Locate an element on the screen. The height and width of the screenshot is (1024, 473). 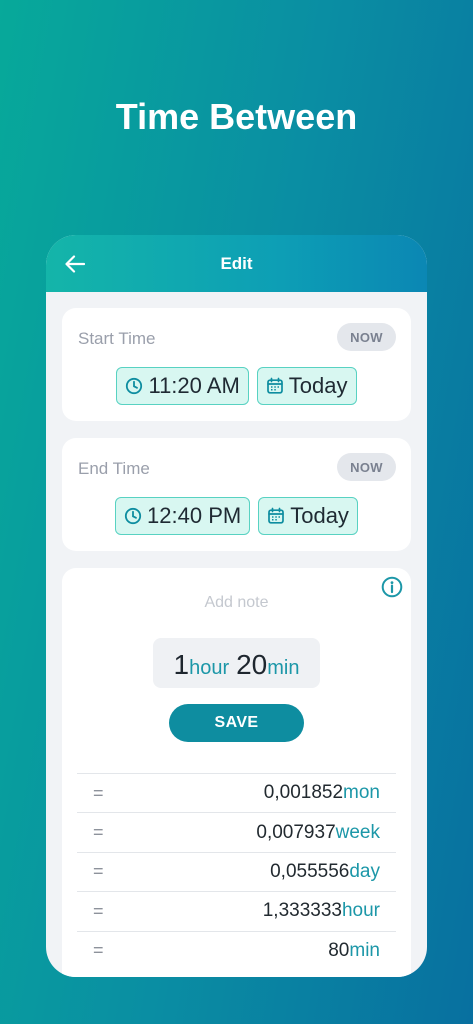
end-time-value: 12:40 PM is located at coordinates (194, 515).